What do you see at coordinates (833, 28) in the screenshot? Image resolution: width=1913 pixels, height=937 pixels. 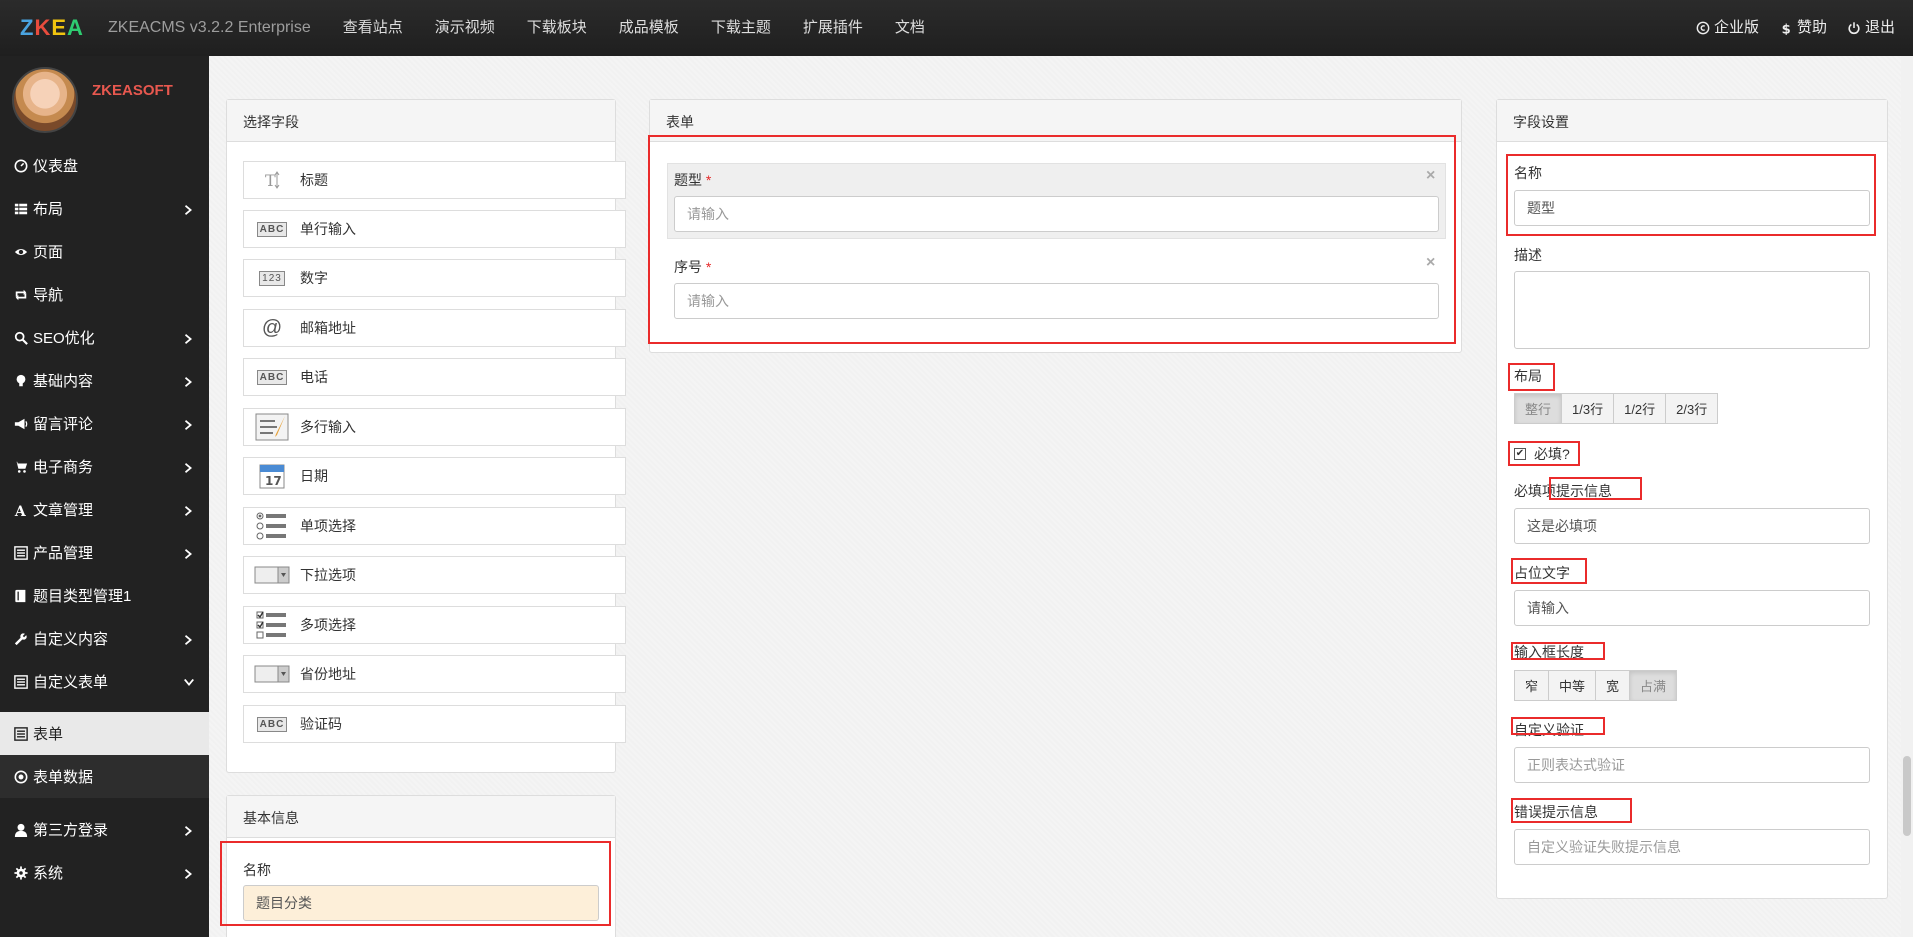 I see `nav-plugins: 扩展插件` at bounding box center [833, 28].